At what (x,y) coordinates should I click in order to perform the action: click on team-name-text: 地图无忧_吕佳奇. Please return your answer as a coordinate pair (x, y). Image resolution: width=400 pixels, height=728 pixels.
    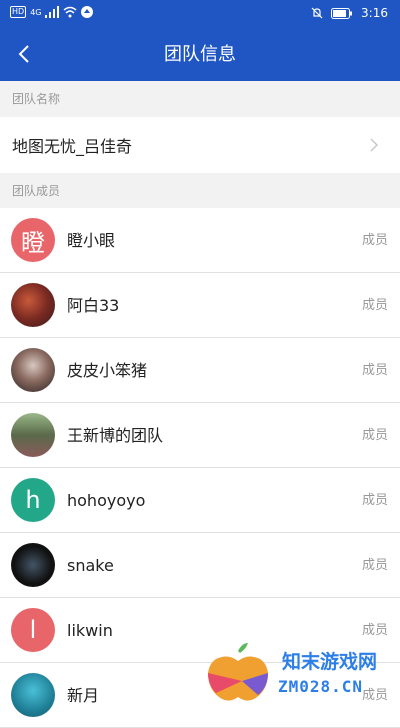
    Looking at the image, I should click on (72, 146).